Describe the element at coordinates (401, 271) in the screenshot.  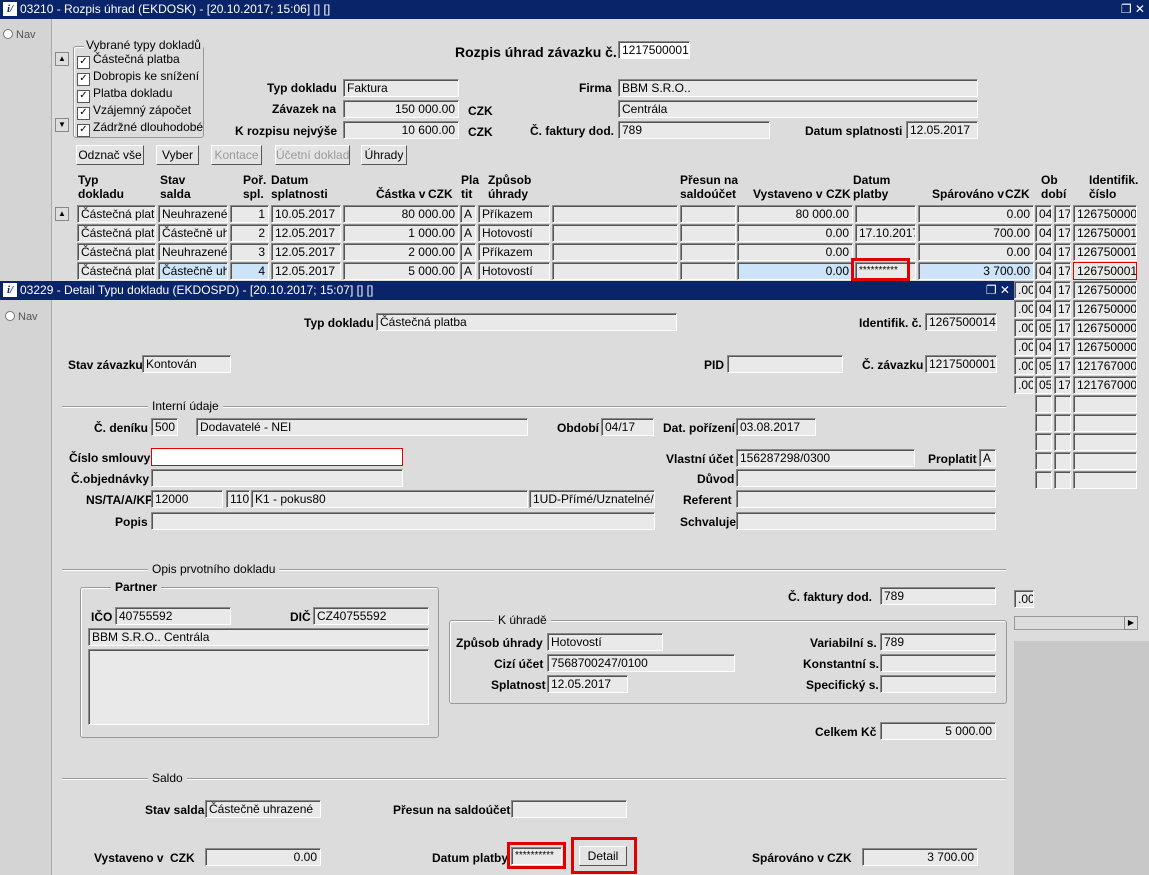
I see `table-cell-castka: 5 000.00` at that location.